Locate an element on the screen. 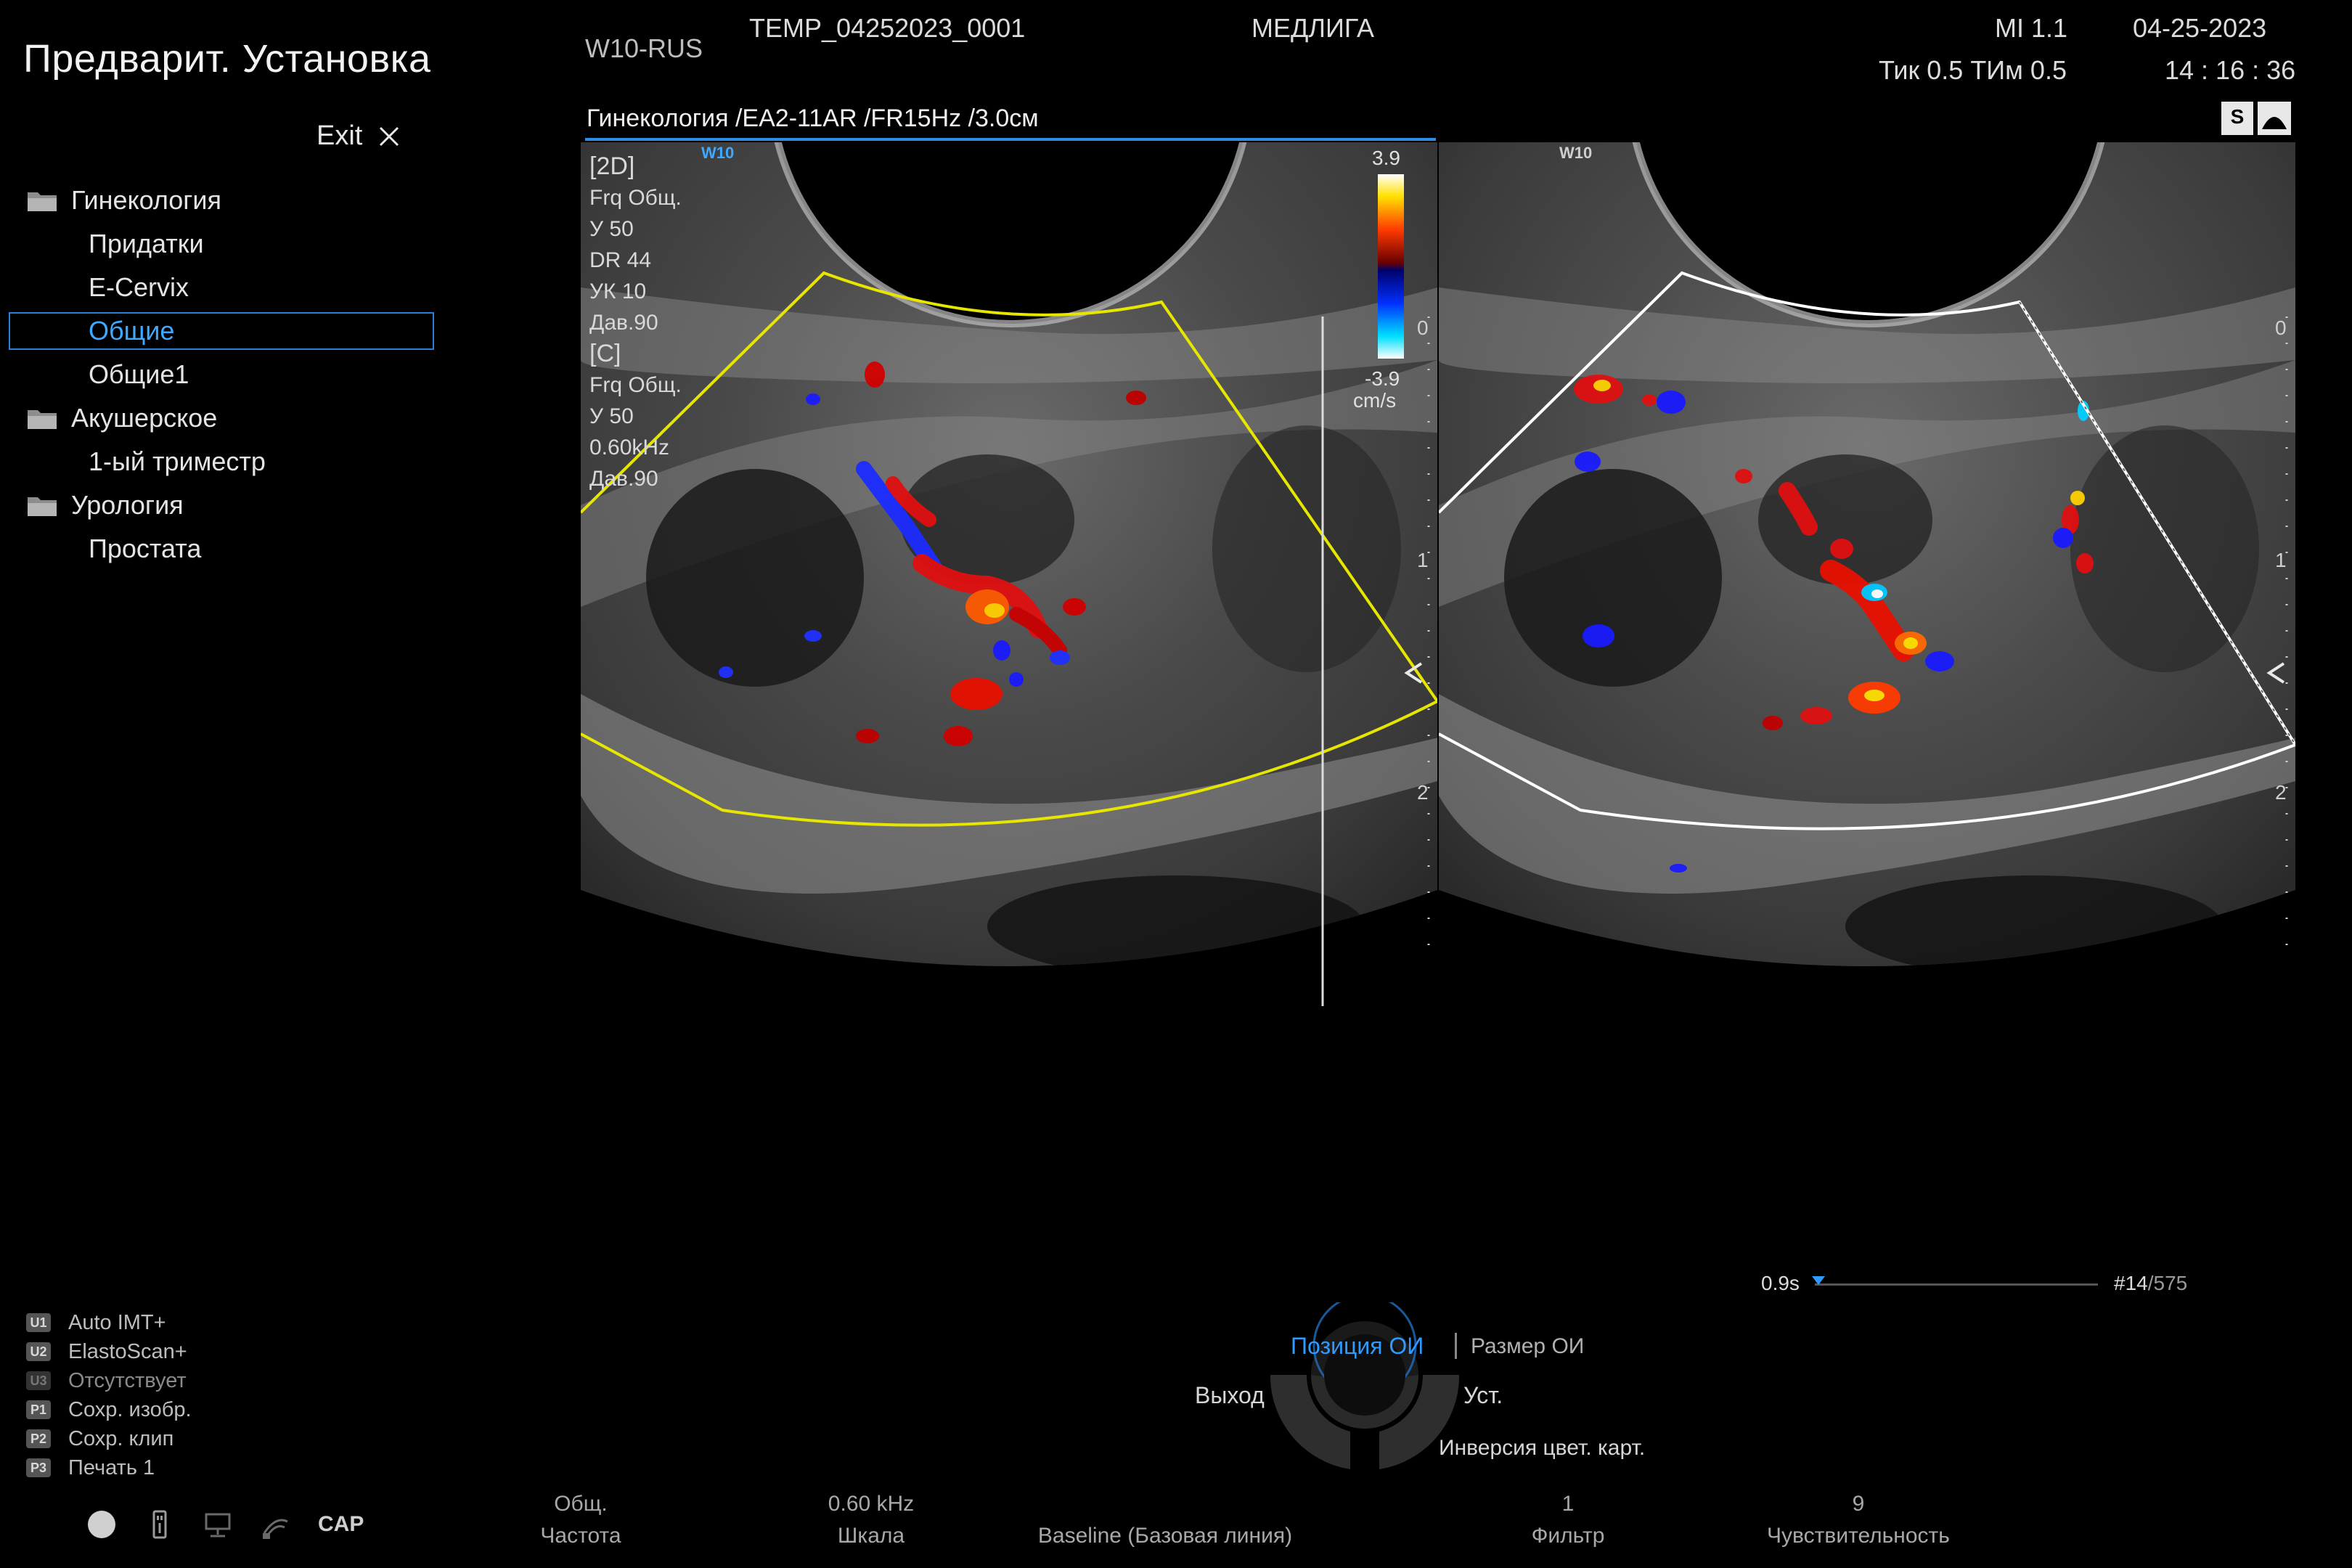  softkey-label: Частота is located at coordinates (580, 1536).